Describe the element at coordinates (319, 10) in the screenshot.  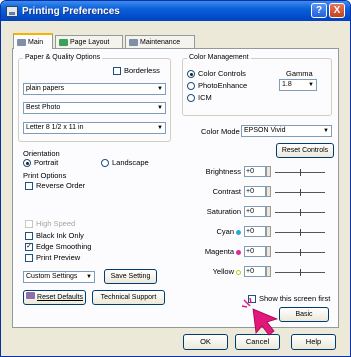
I see `help-title-button: ?` at that location.